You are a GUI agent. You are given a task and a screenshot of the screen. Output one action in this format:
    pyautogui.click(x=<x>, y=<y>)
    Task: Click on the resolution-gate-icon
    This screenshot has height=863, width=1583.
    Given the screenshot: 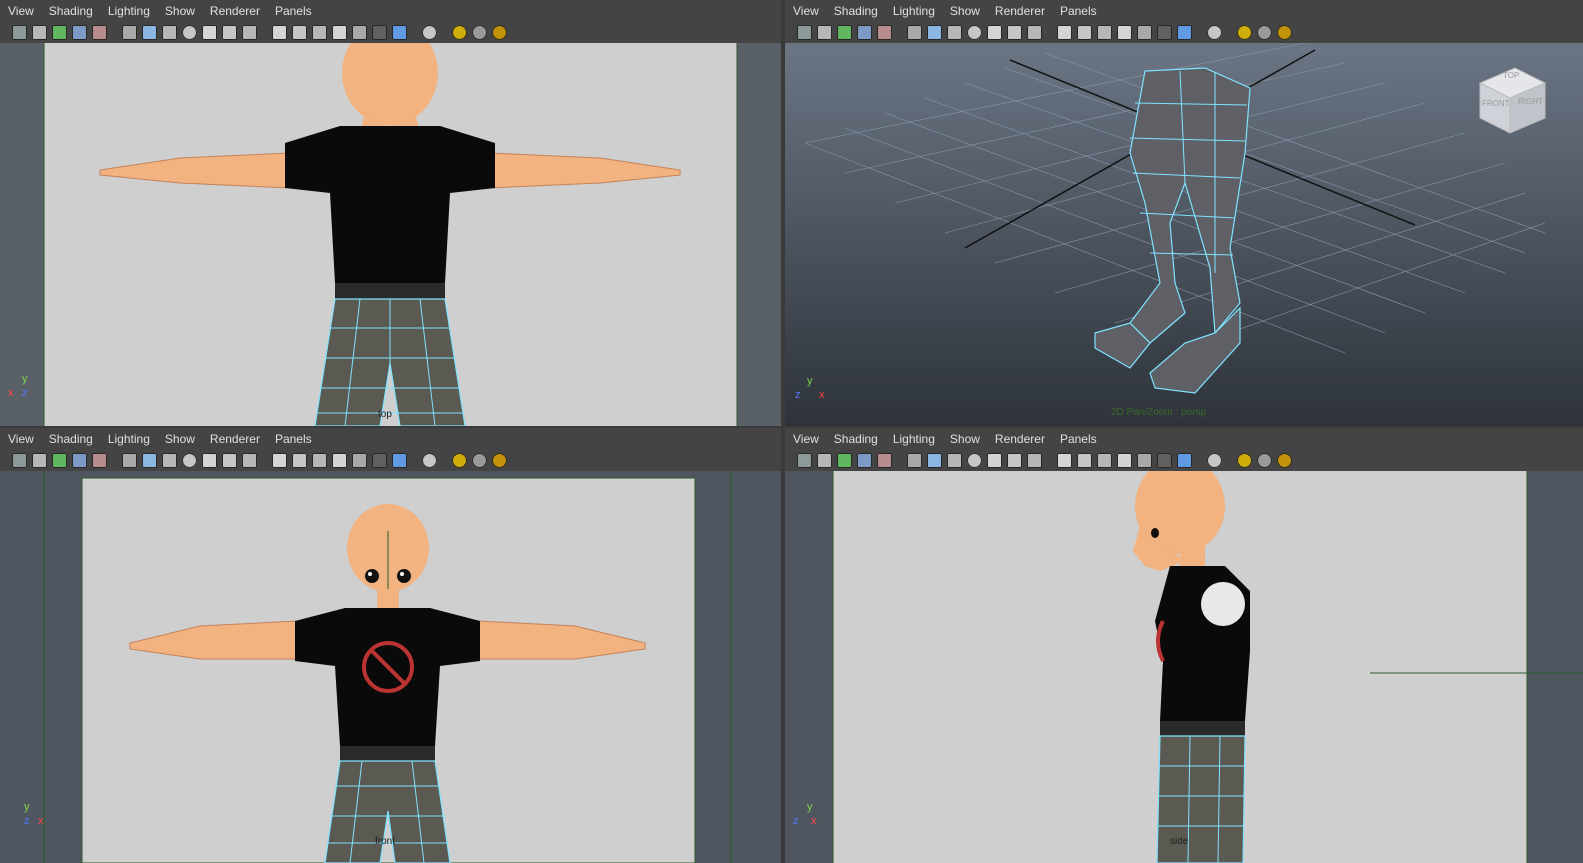 What is the action you would take?
    pyautogui.click(x=429, y=32)
    